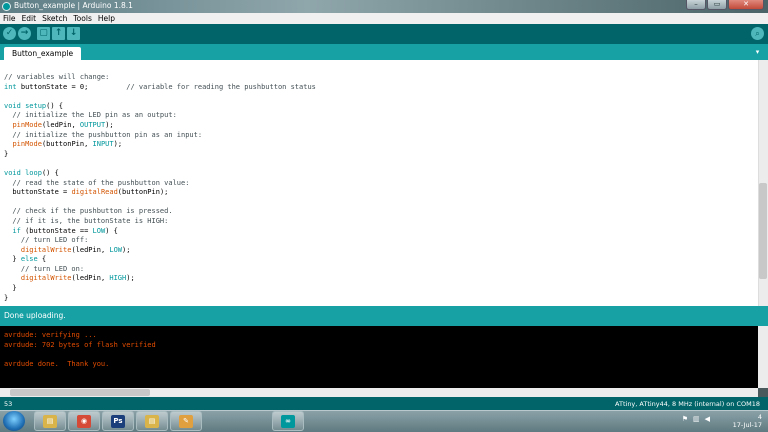  I want to click on close-button: ✕, so click(746, 5).